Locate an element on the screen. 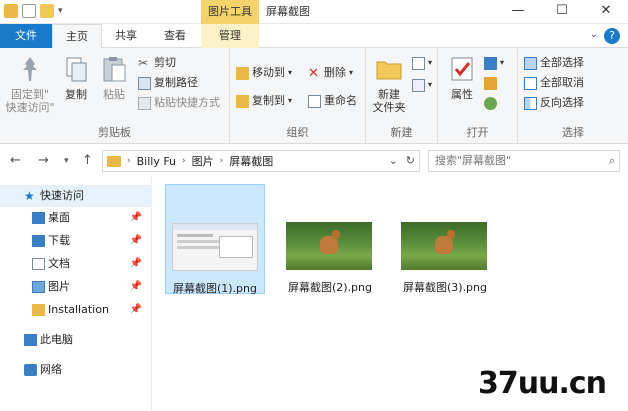 This screenshot has width=628, height=411. history-icon is located at coordinates (490, 103).